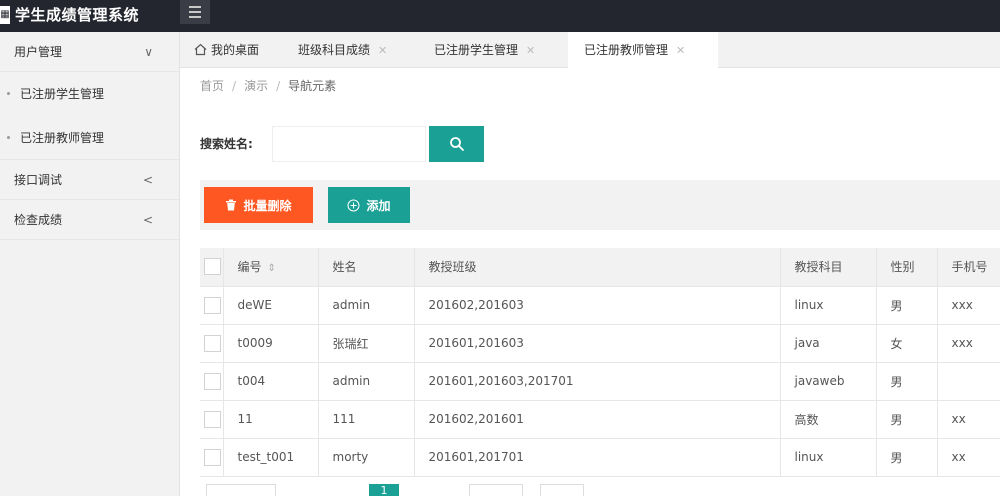 The height and width of the screenshot is (496, 1000). I want to click on column-header-classes: 教授班级, so click(597, 267).